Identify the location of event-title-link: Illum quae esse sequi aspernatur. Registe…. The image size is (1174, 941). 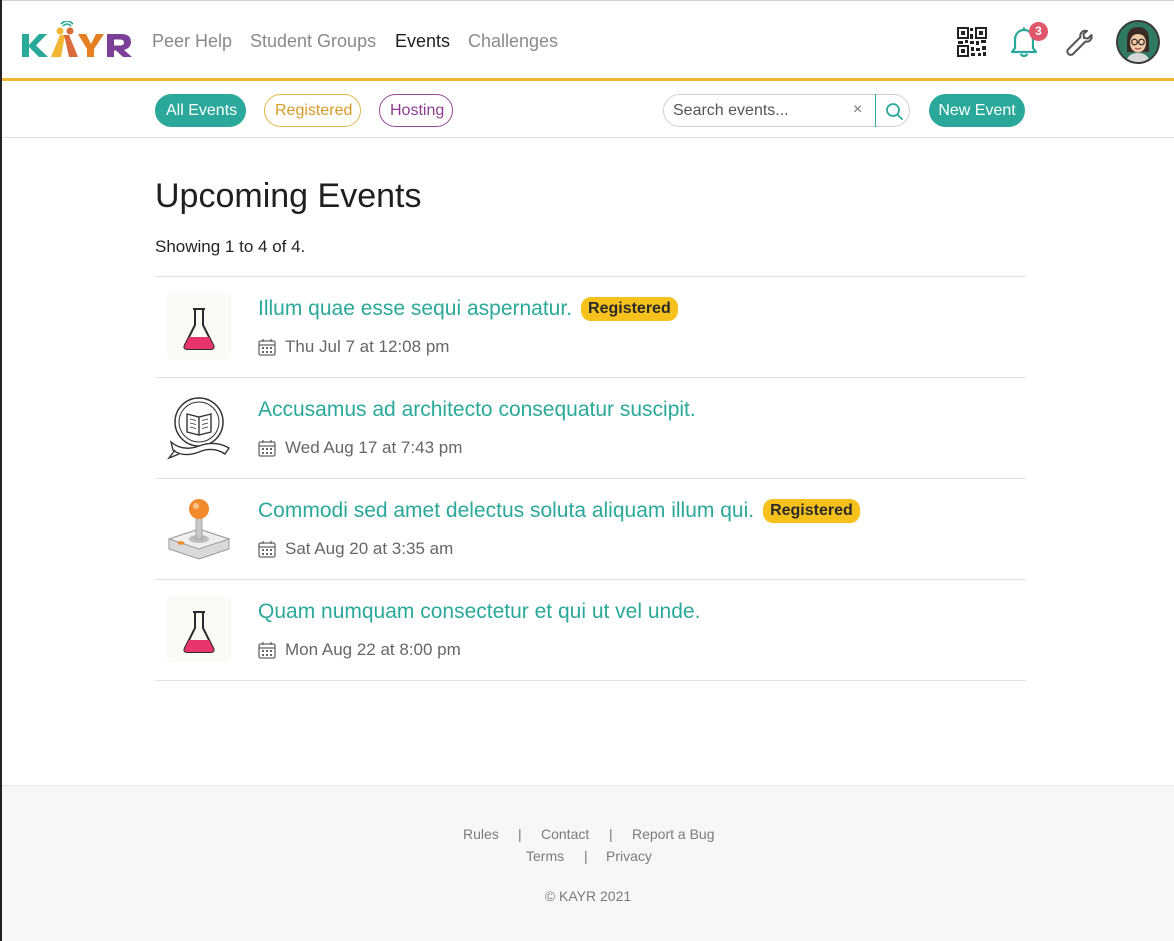
(468, 309).